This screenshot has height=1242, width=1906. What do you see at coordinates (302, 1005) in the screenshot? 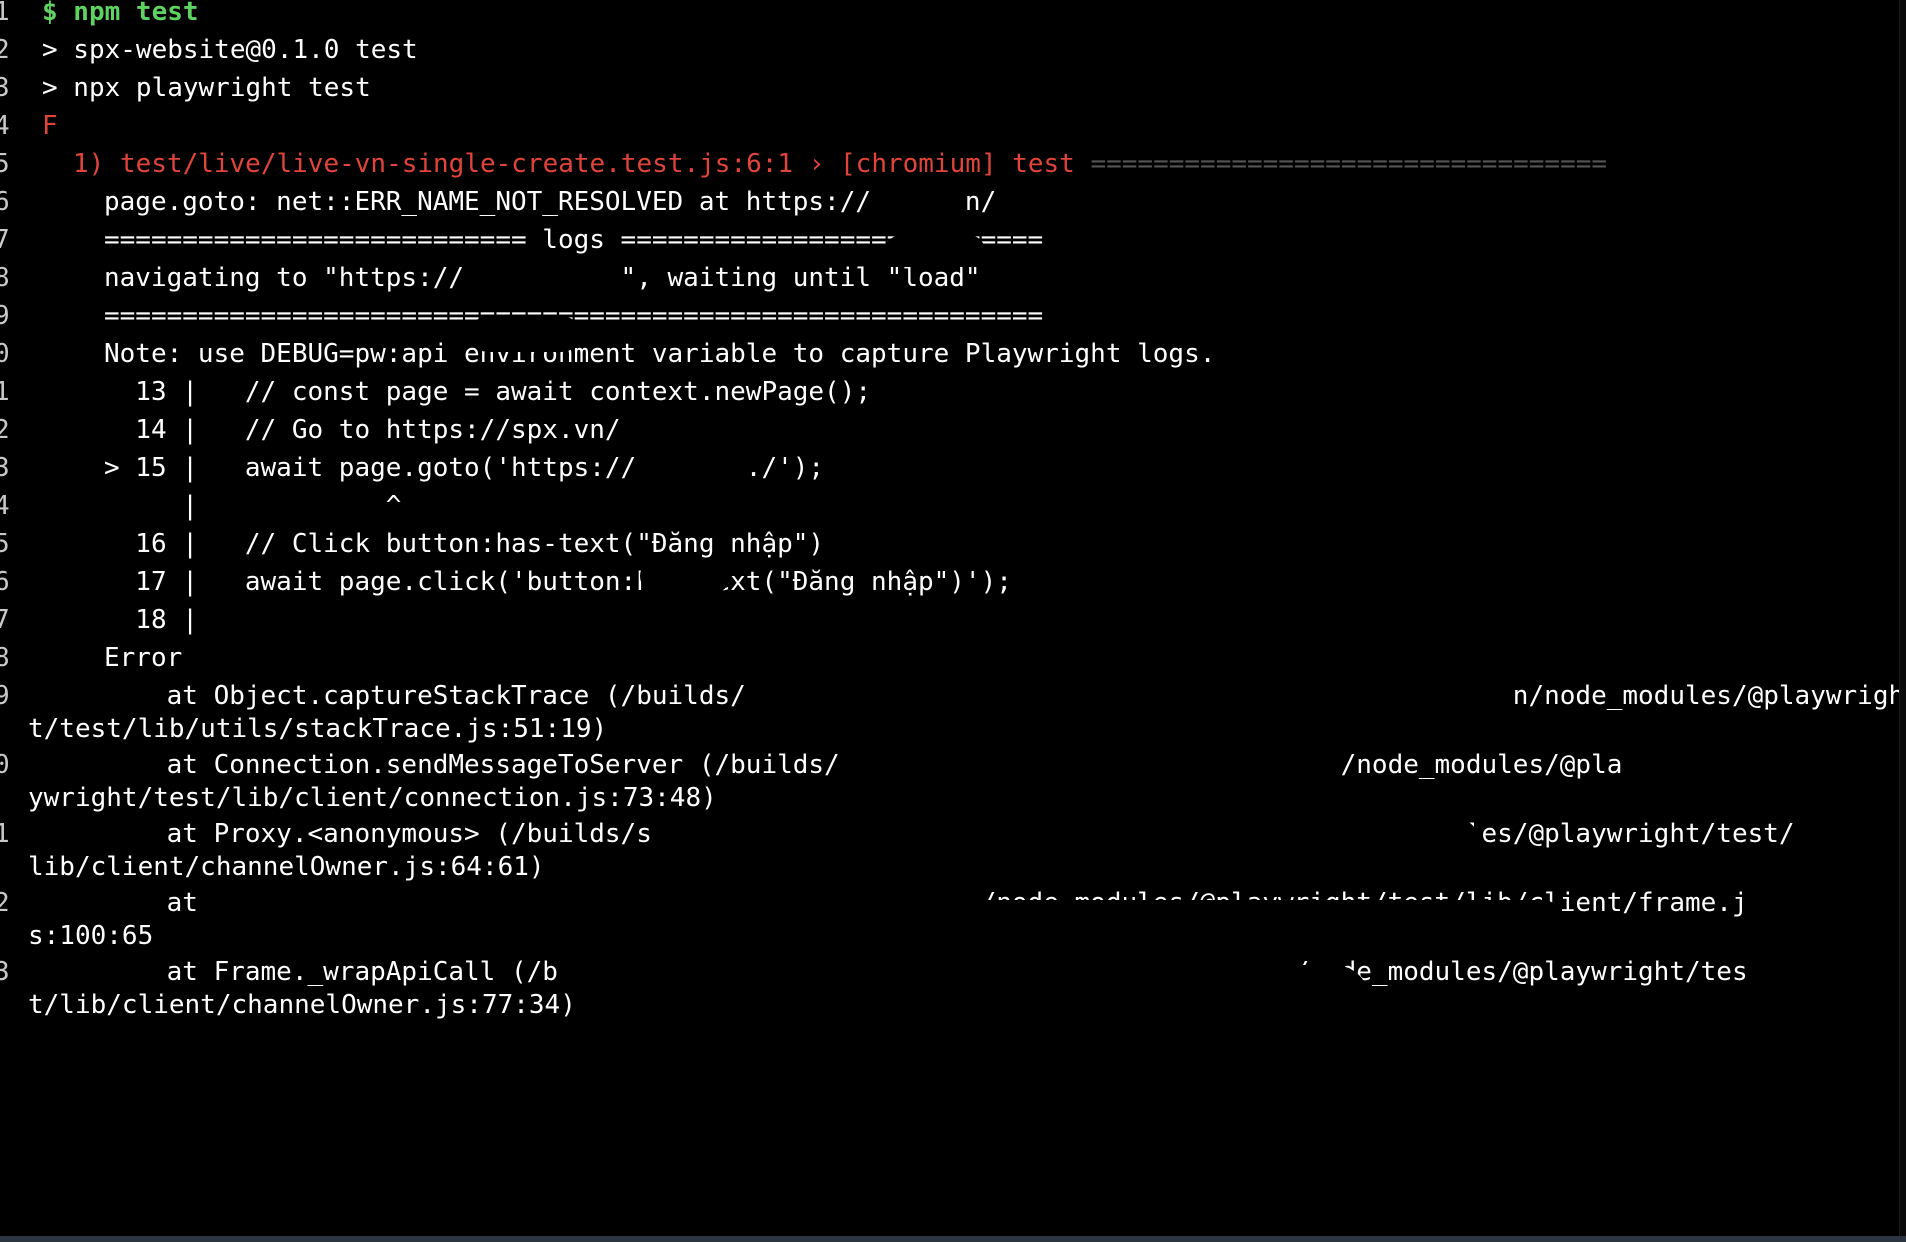
I see `stack-frame-wrap: t/lib/client/channelOwner.js:77:34)` at bounding box center [302, 1005].